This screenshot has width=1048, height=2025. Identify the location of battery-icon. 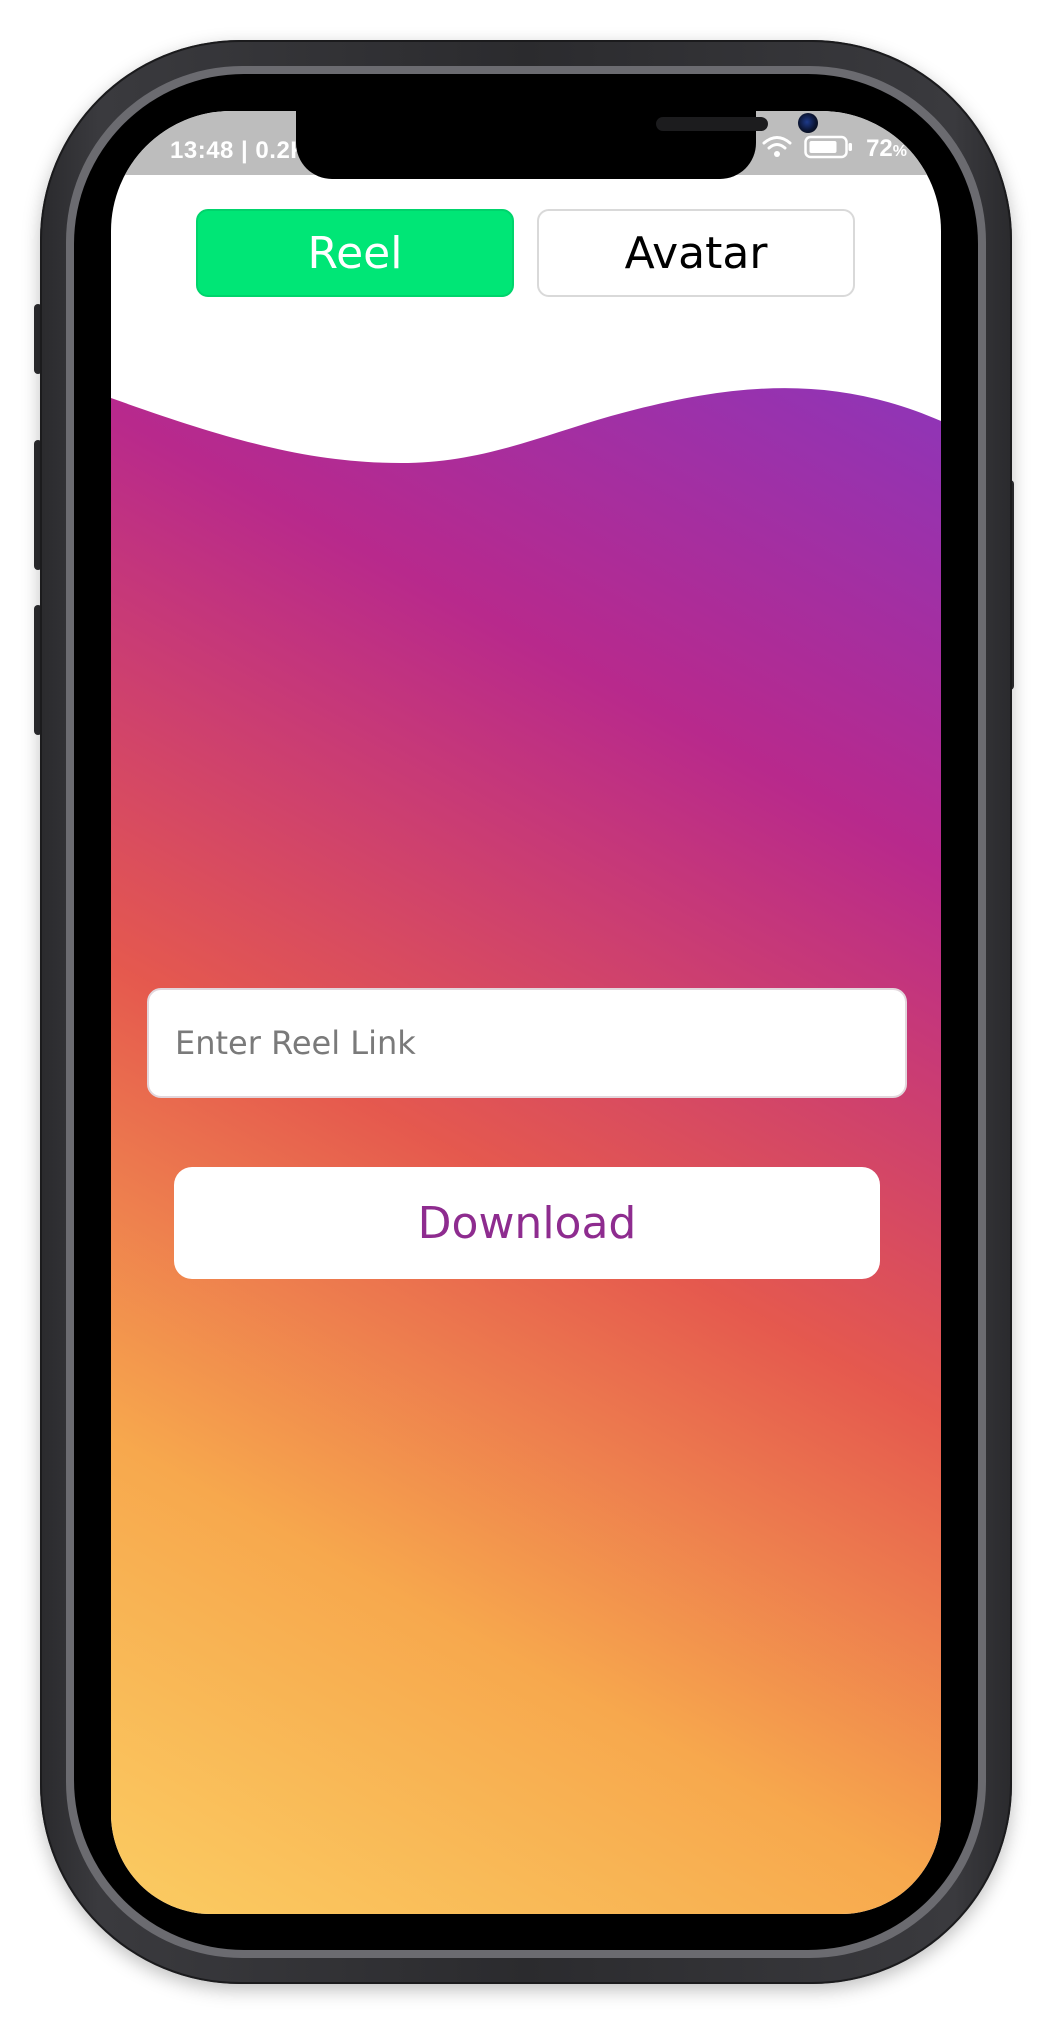
(829, 149).